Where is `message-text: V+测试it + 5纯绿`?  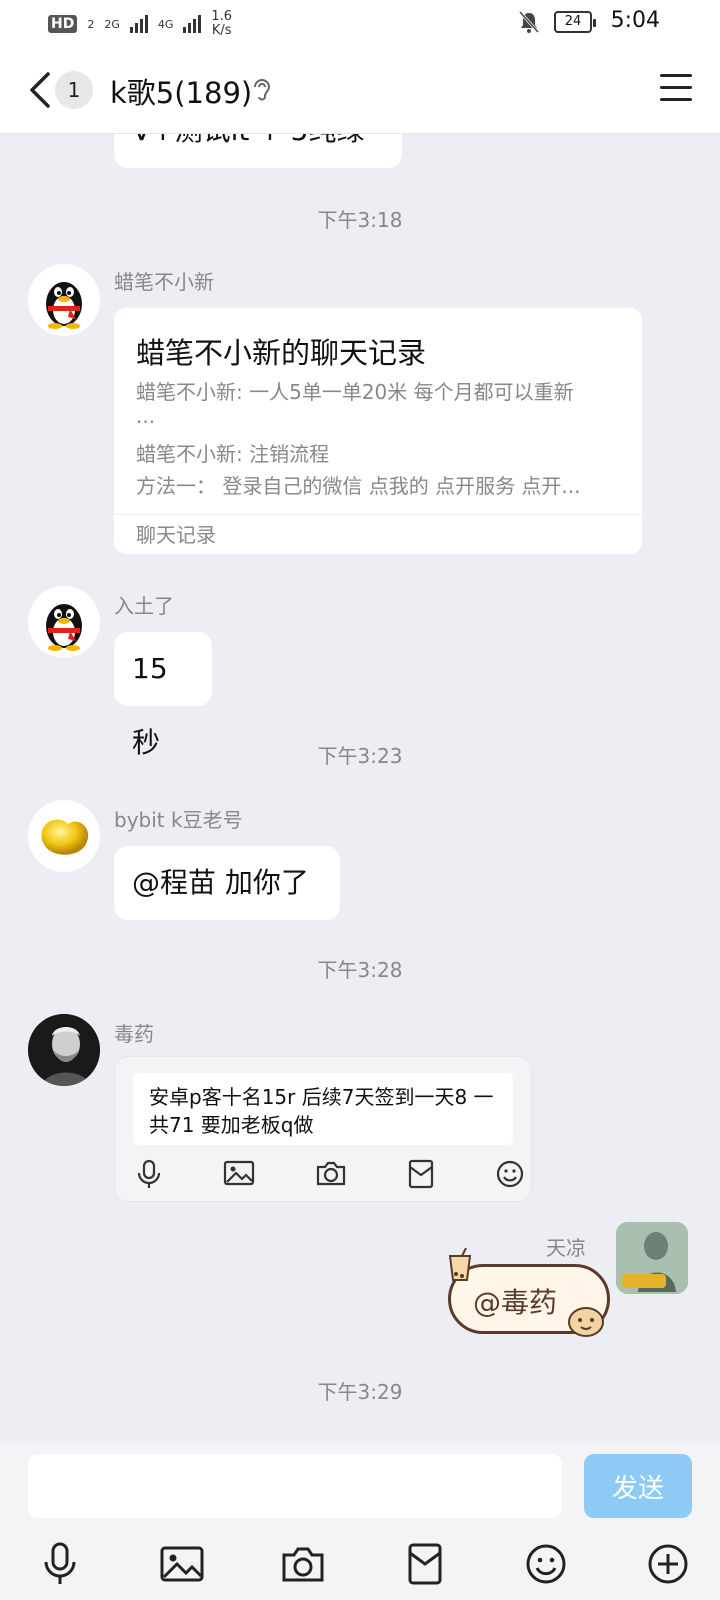 message-text: V+测试it + 5纯绿 is located at coordinates (248, 140).